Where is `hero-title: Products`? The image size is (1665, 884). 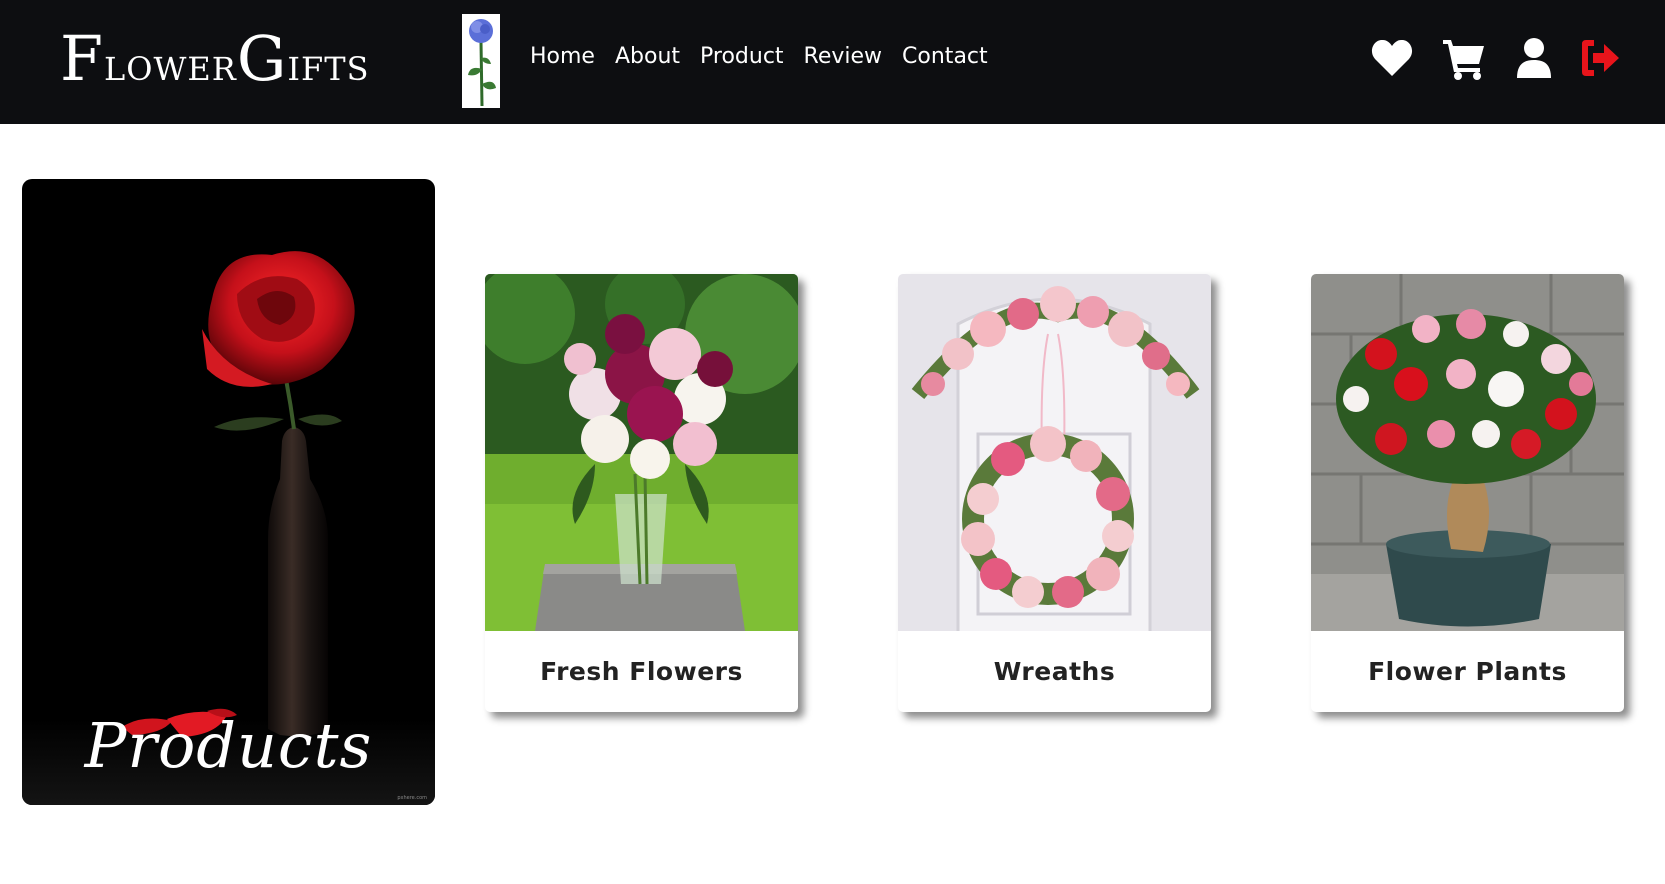
hero-title: Products is located at coordinates (228, 745).